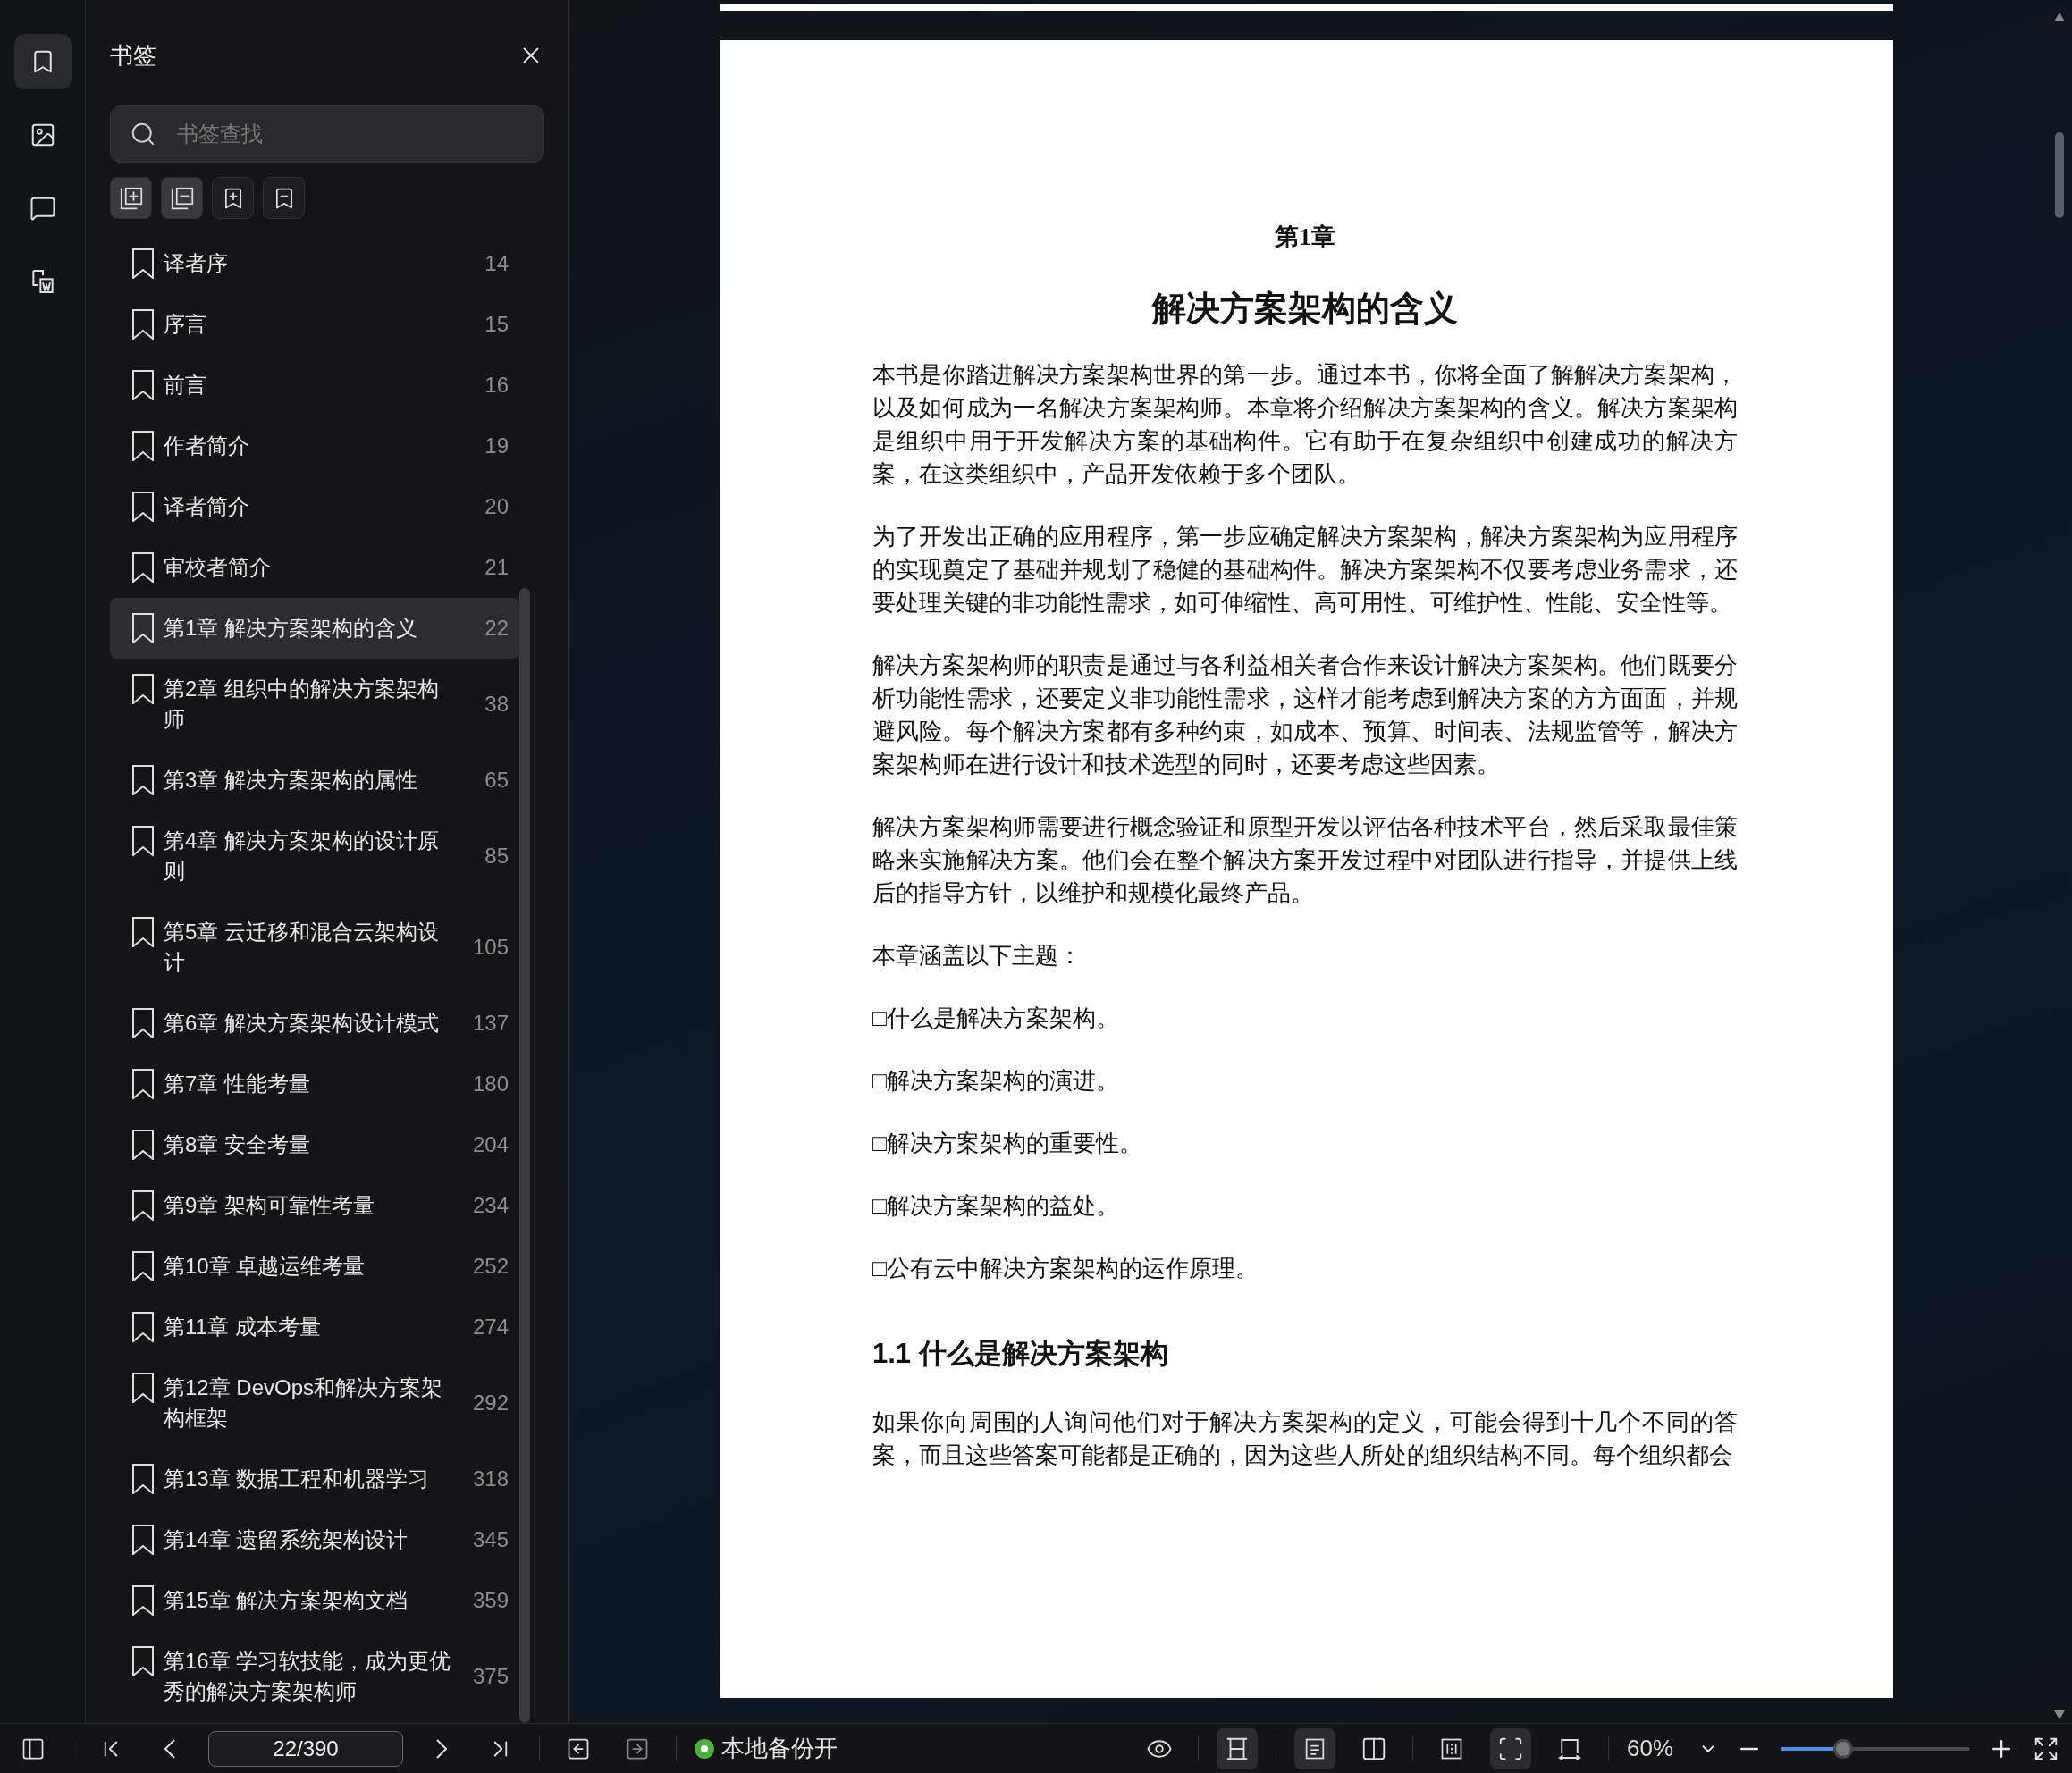 This screenshot has height=1773, width=2072. What do you see at coordinates (314, 386) in the screenshot?
I see `bookmark-item: 前言 16` at bounding box center [314, 386].